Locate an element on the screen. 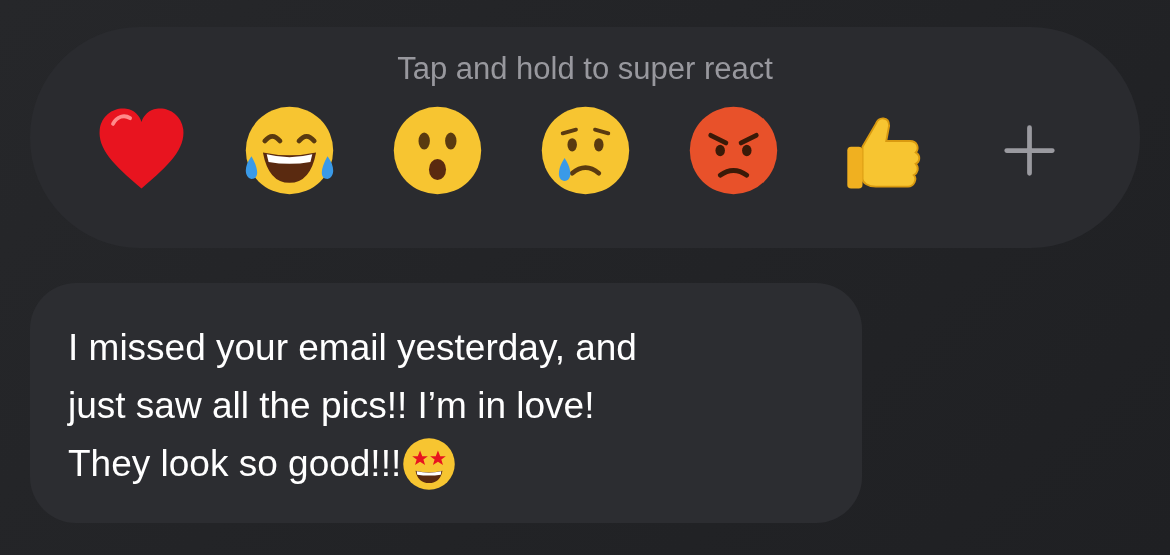 This screenshot has width=1170, height=555. reaction-hint: Tap and hold to super react is located at coordinates (585, 69).